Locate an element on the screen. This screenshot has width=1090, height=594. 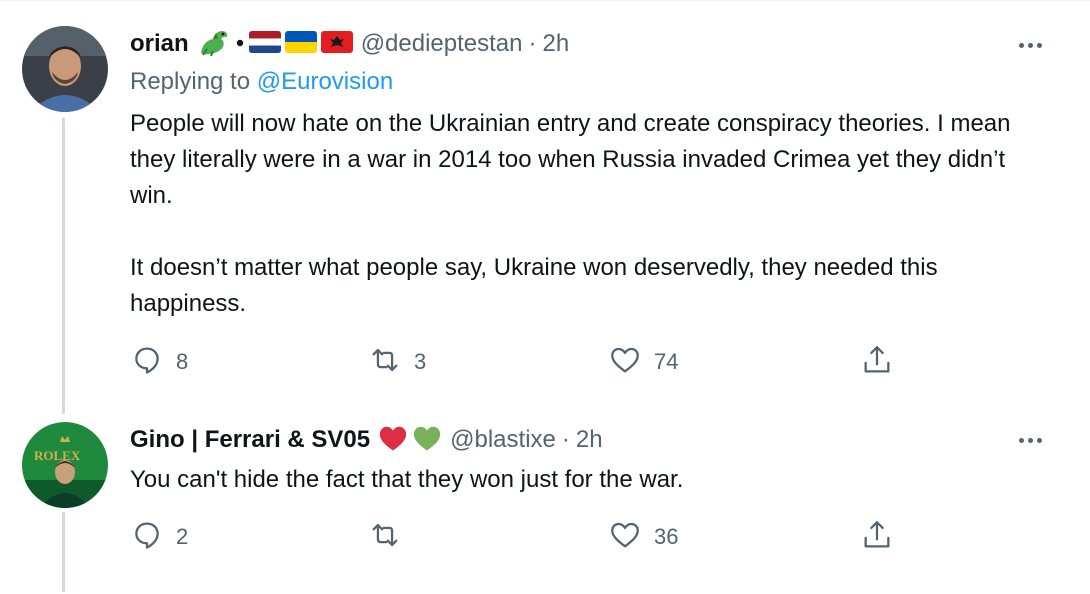
mention-link: @Eurovision is located at coordinates (325, 81).